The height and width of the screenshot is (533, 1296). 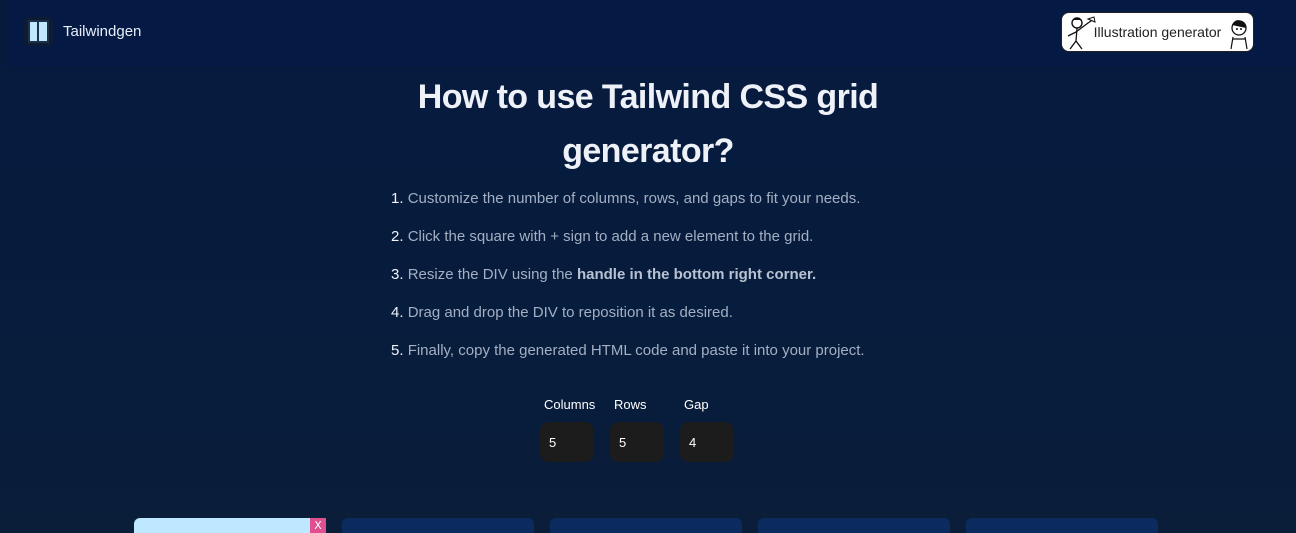 I want to click on grid-element: X, so click(x=230, y=525).